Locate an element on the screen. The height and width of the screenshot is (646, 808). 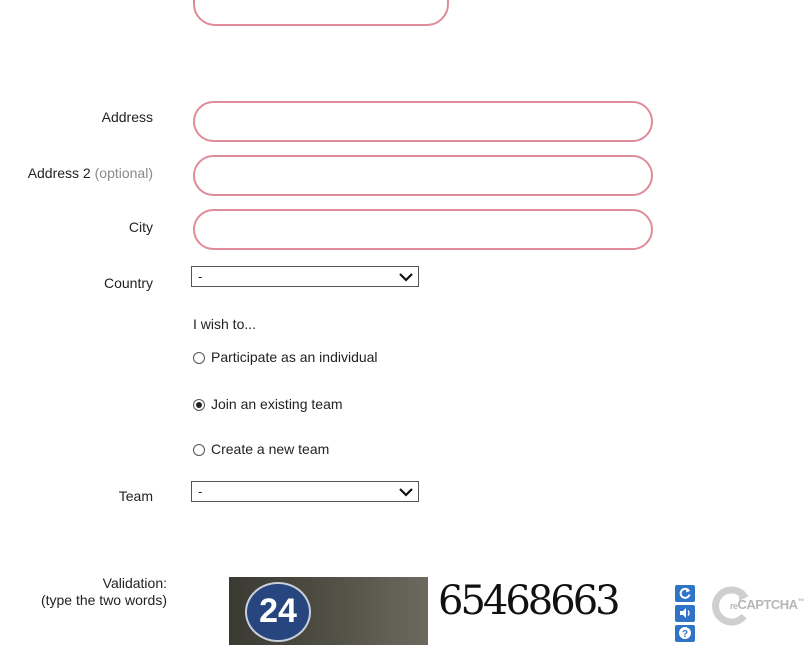
captcha-plate: 24 is located at coordinates (278, 612).